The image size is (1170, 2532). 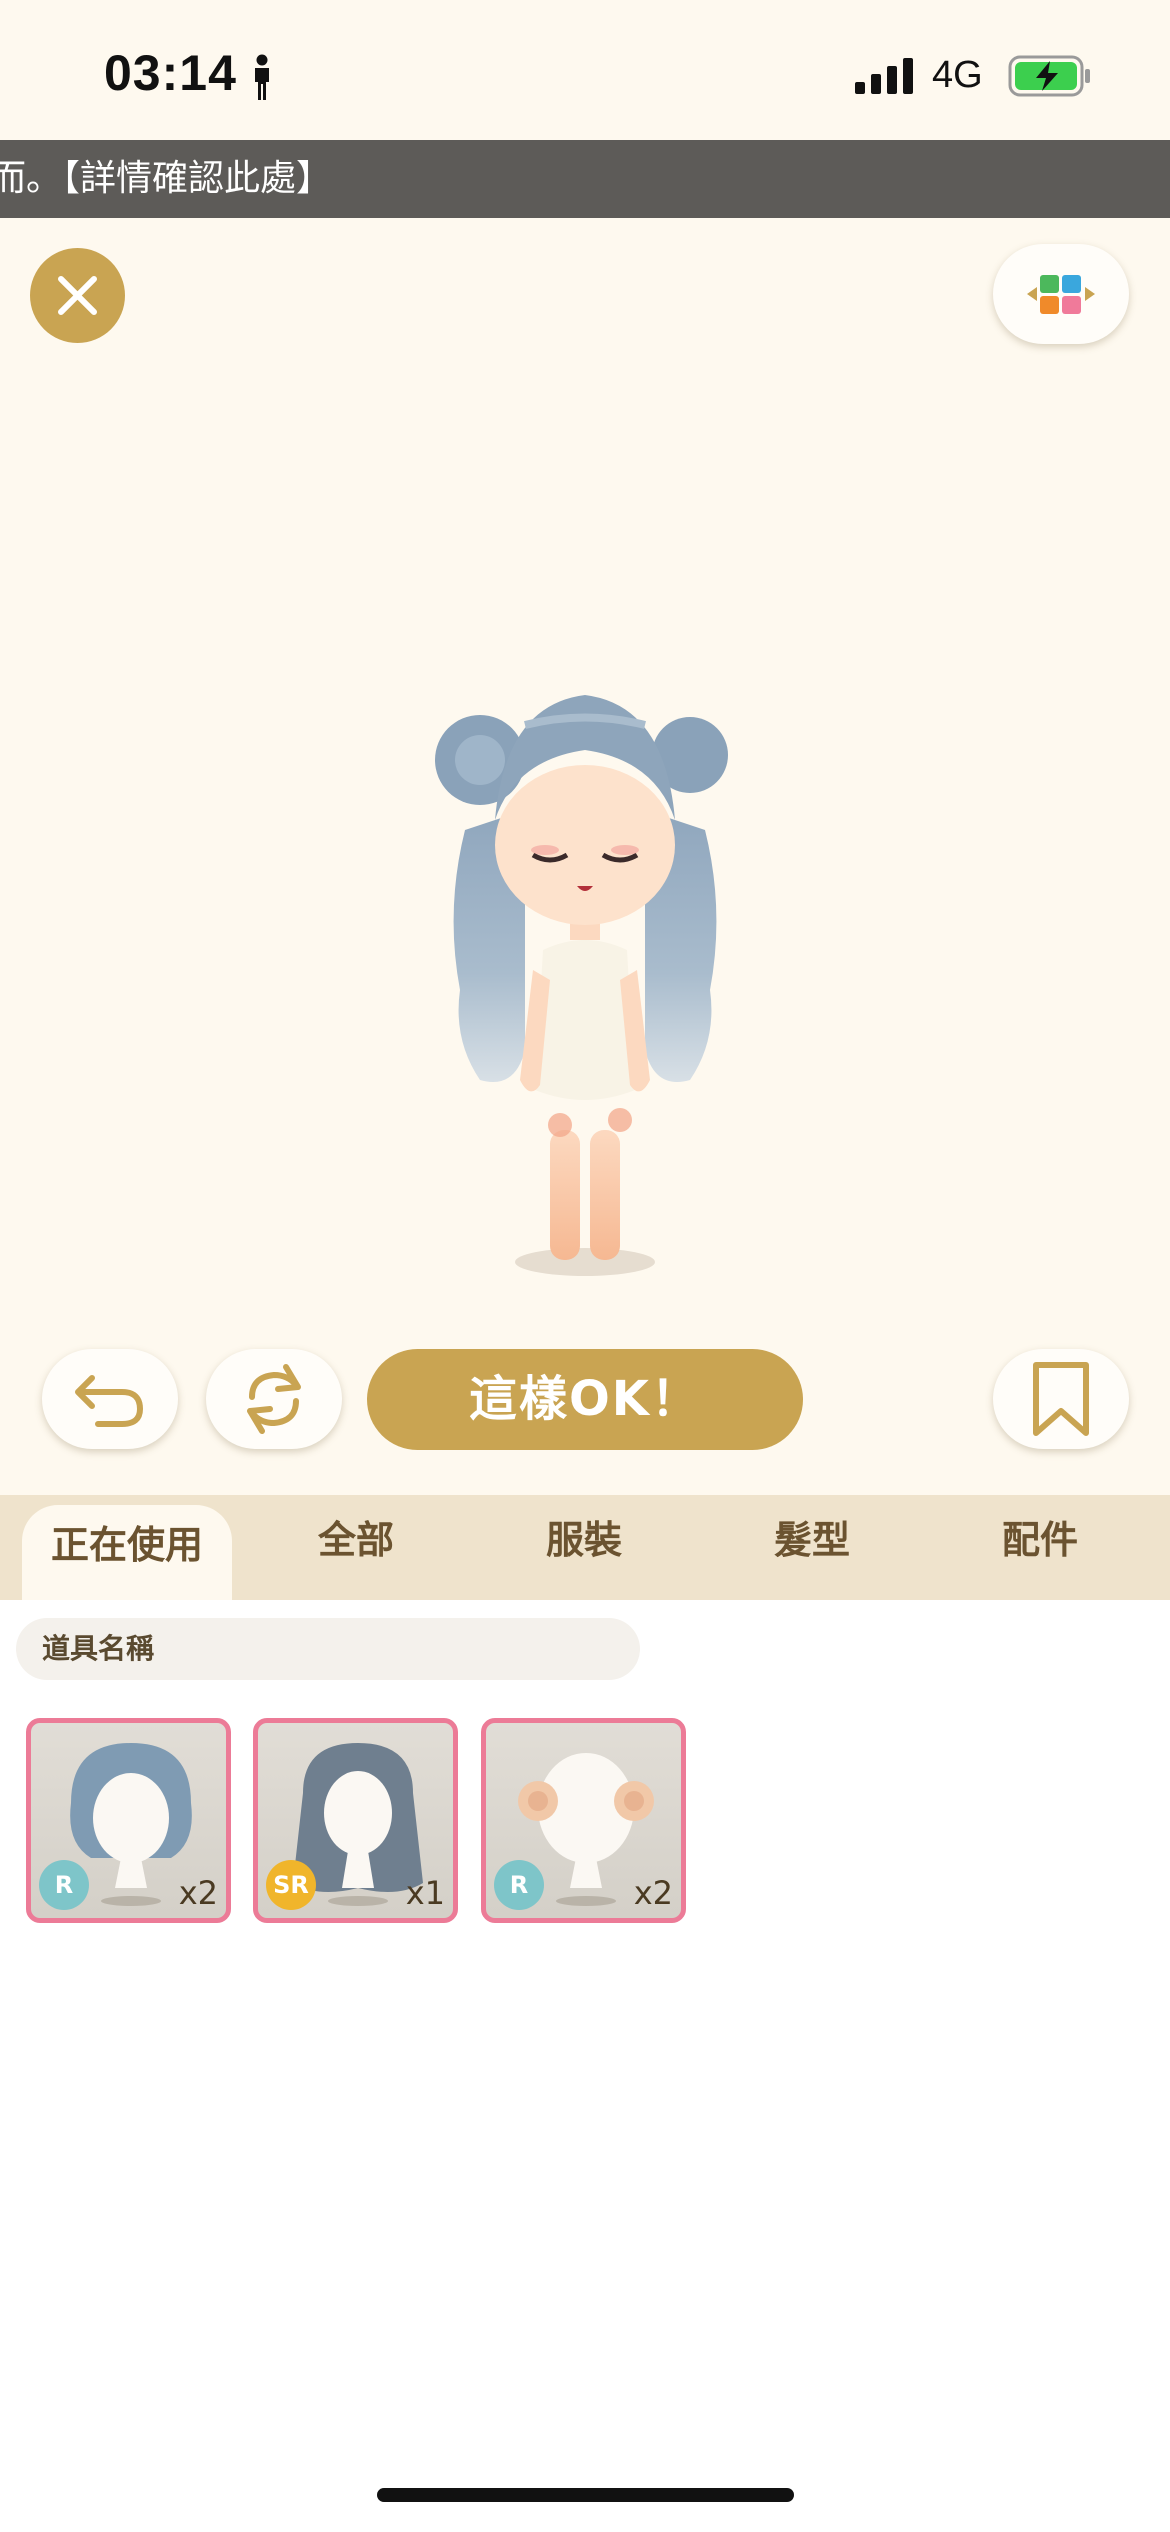 I want to click on announcement-text: 而。【詳情確認此處】, so click(x=166, y=178).